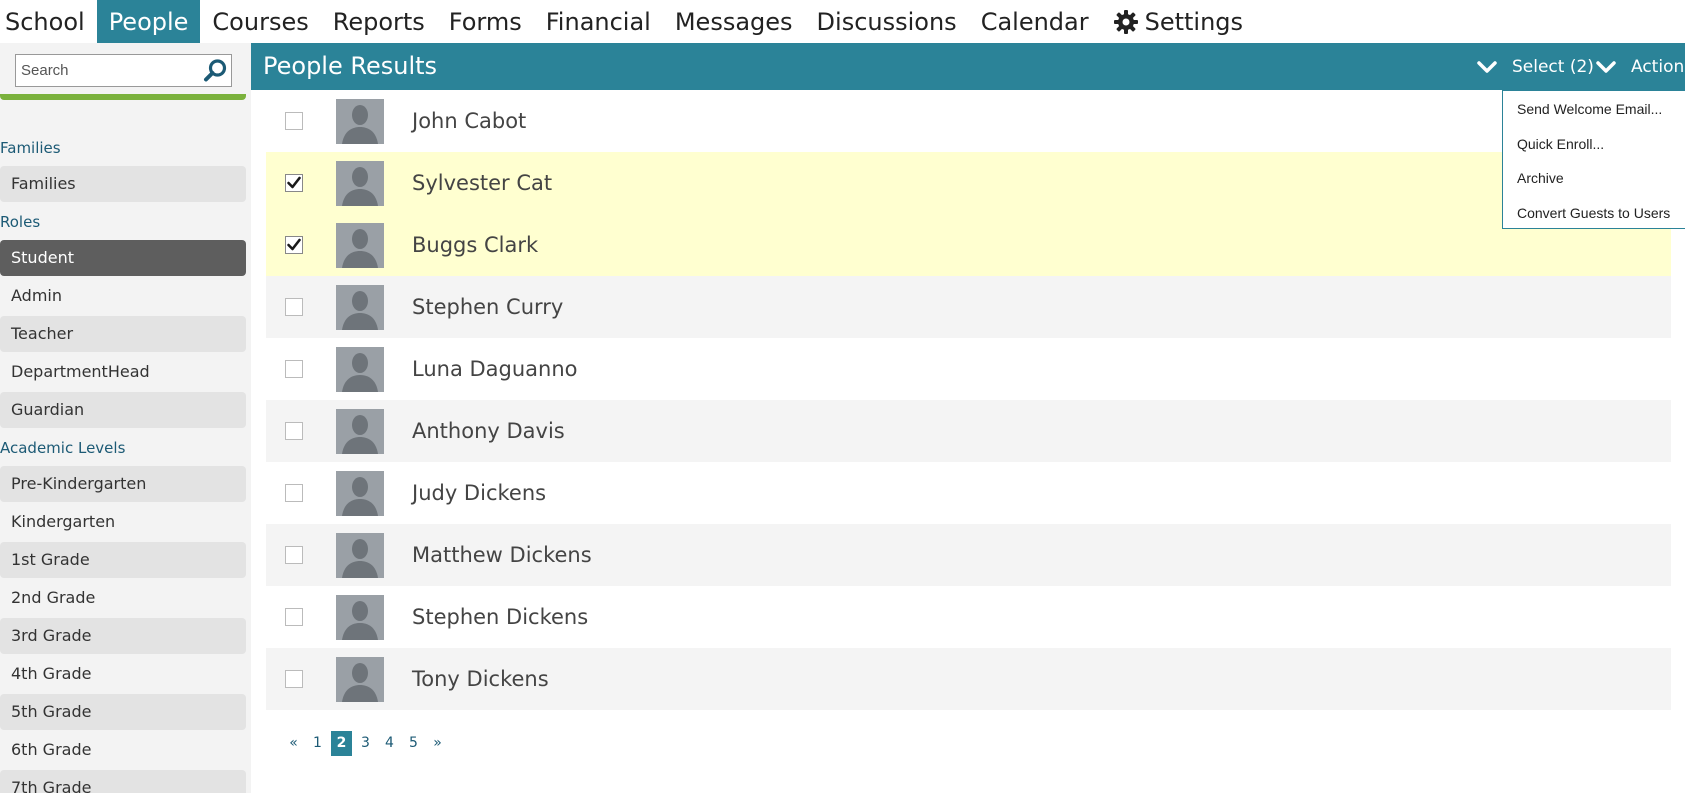 This screenshot has height=793, width=1685. What do you see at coordinates (734, 21) in the screenshot?
I see `nav-item-messages: Messages` at bounding box center [734, 21].